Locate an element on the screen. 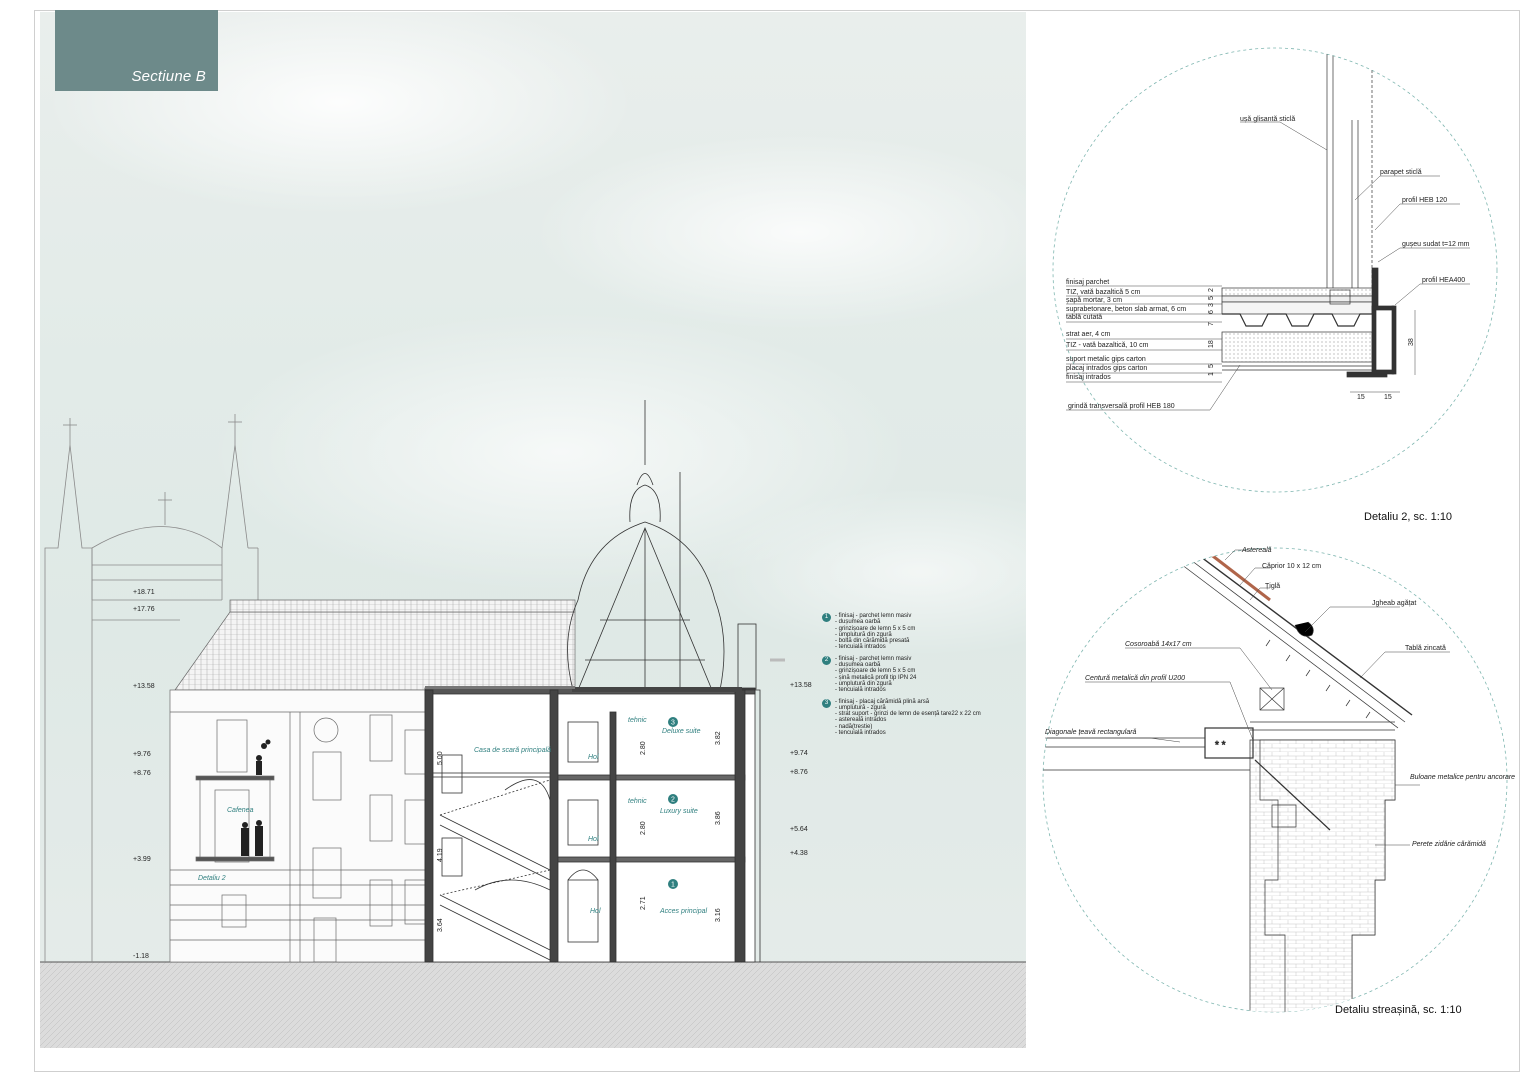  layer: suport metalic gips carton is located at coordinates (1106, 359).